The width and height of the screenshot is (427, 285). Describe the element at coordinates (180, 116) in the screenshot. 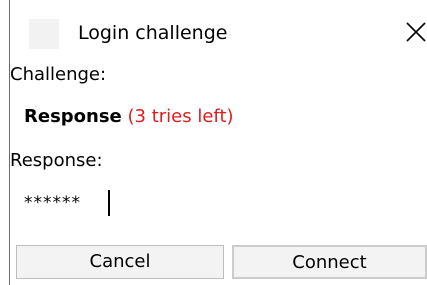

I see `tries-left-text: (3 tries left)` at that location.